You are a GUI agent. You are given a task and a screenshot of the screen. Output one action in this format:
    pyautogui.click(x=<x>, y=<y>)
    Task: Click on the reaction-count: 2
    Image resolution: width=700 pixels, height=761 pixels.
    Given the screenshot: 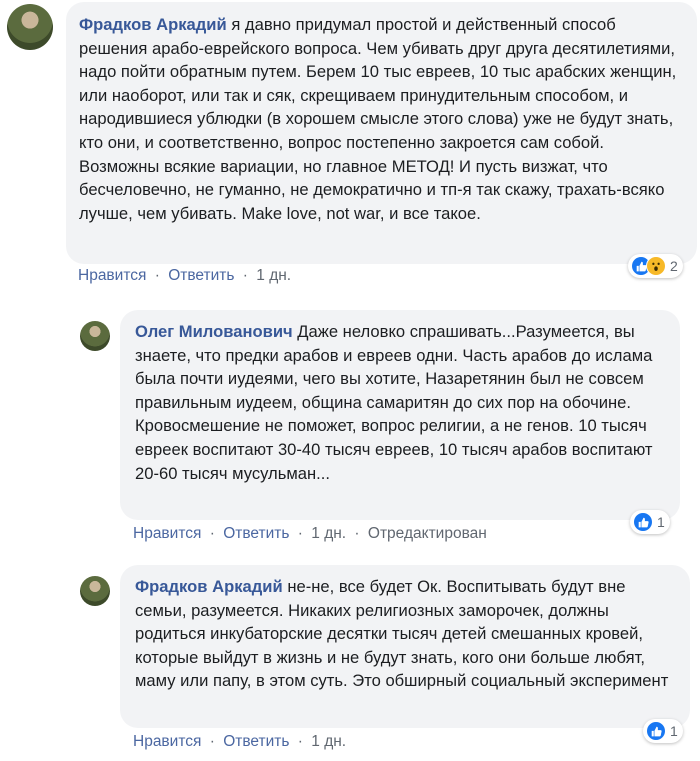 What is the action you would take?
    pyautogui.click(x=674, y=266)
    